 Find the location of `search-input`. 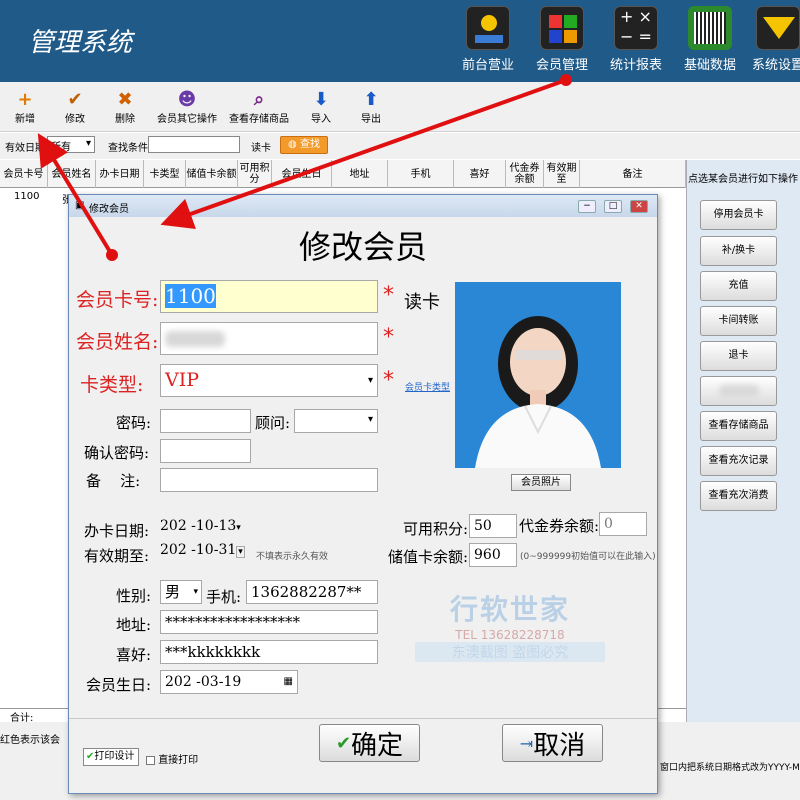

search-input is located at coordinates (194, 144).